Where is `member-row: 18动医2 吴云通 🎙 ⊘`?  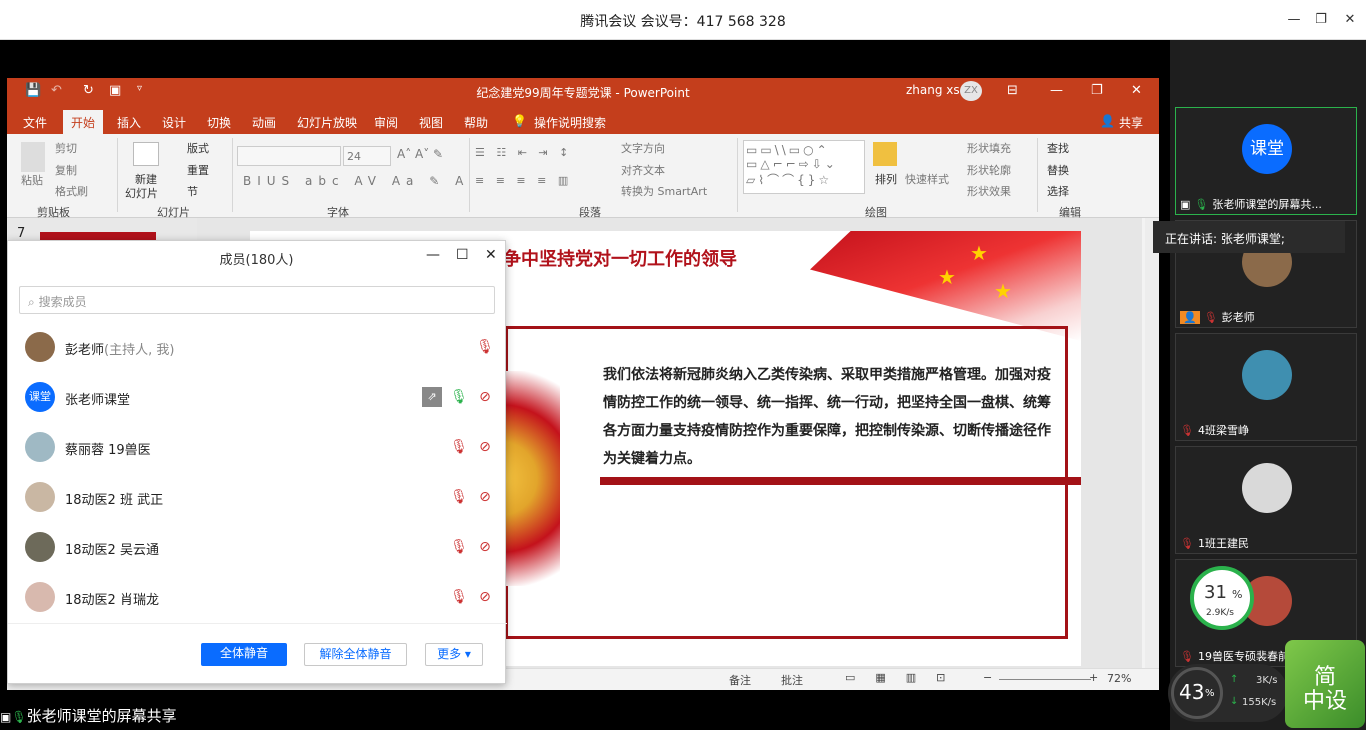 member-row: 18动医2 吴云通 🎙 ⊘ is located at coordinates (257, 547).